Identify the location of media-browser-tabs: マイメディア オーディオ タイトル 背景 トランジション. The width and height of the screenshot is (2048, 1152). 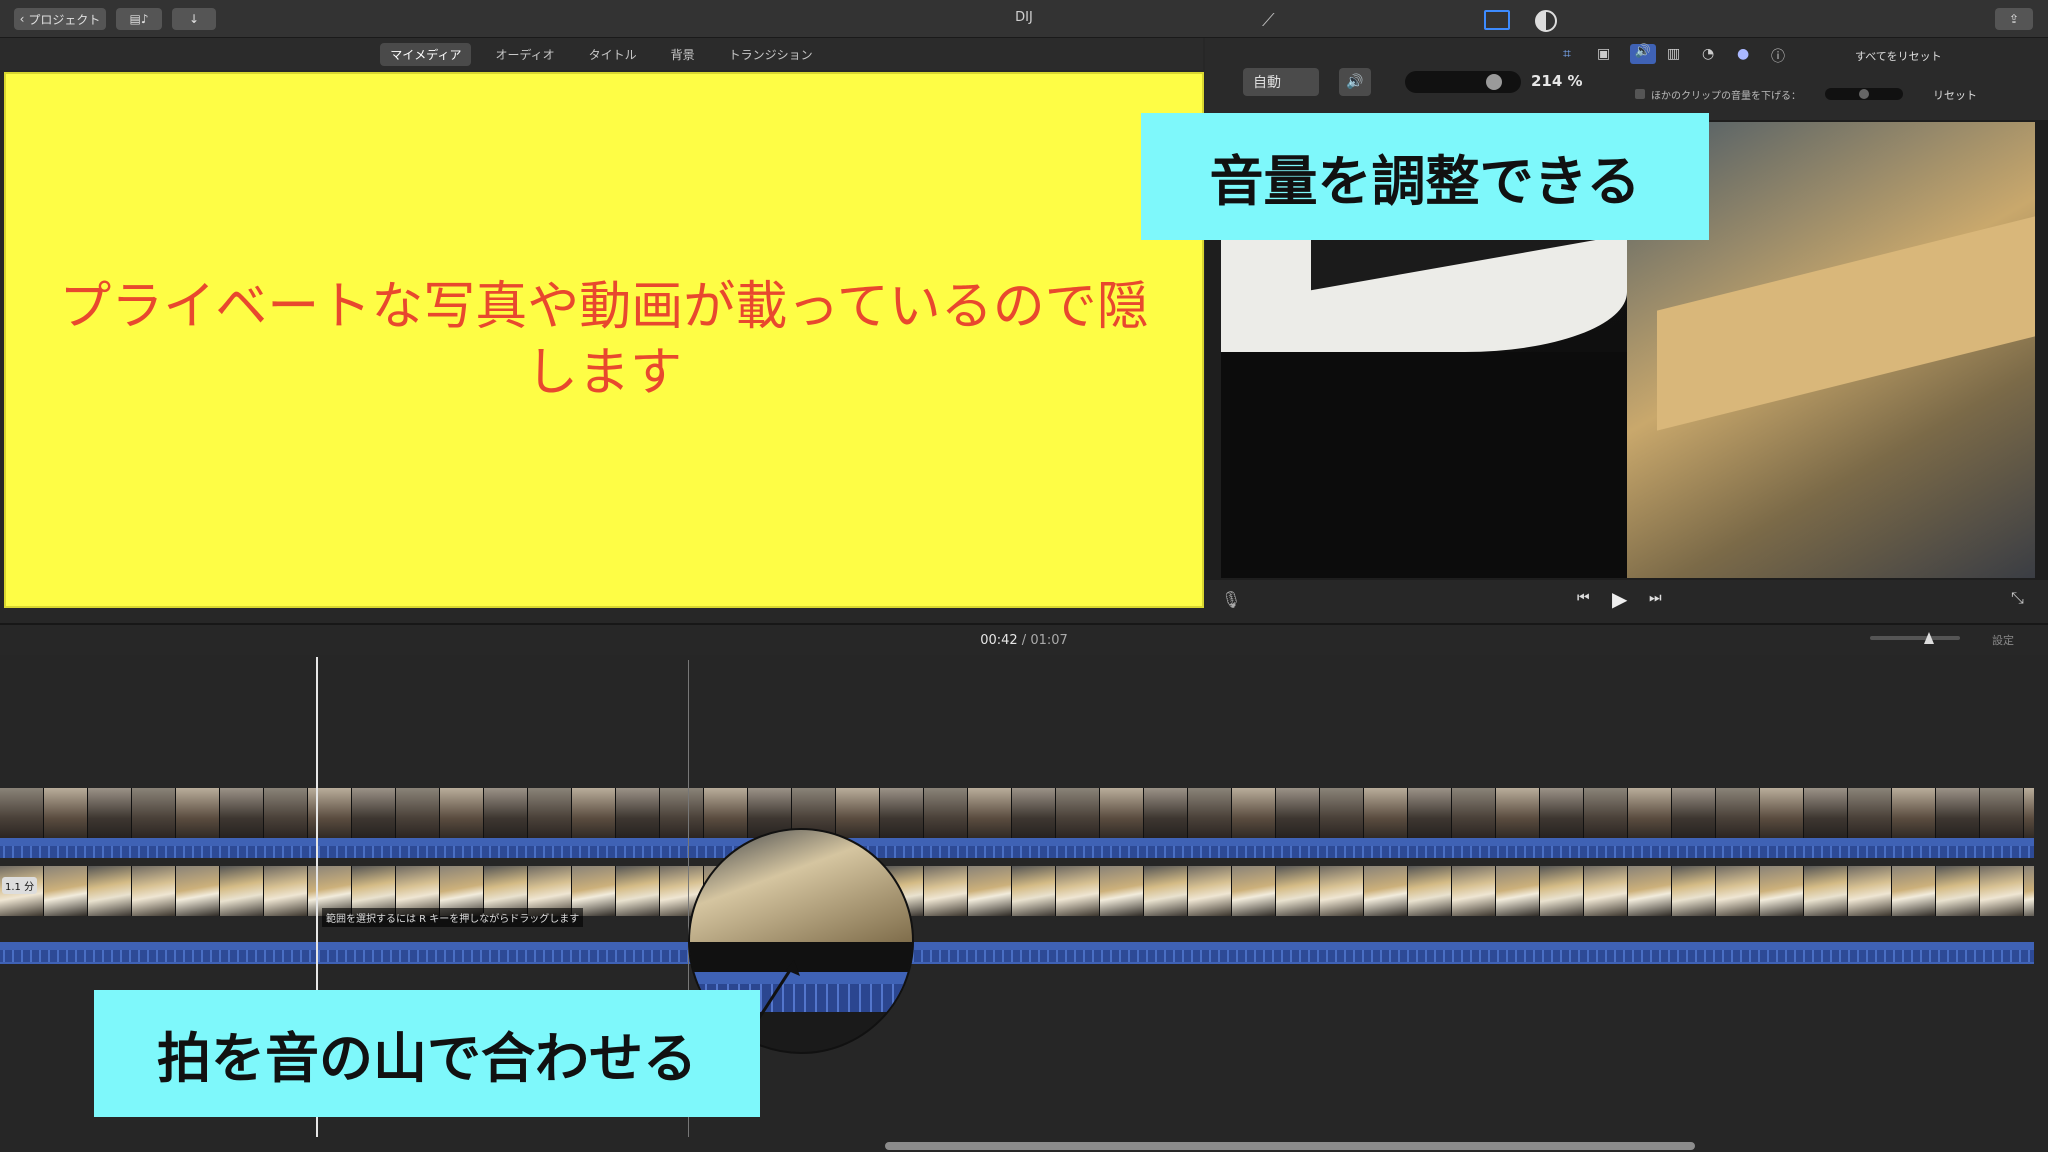
(601, 54).